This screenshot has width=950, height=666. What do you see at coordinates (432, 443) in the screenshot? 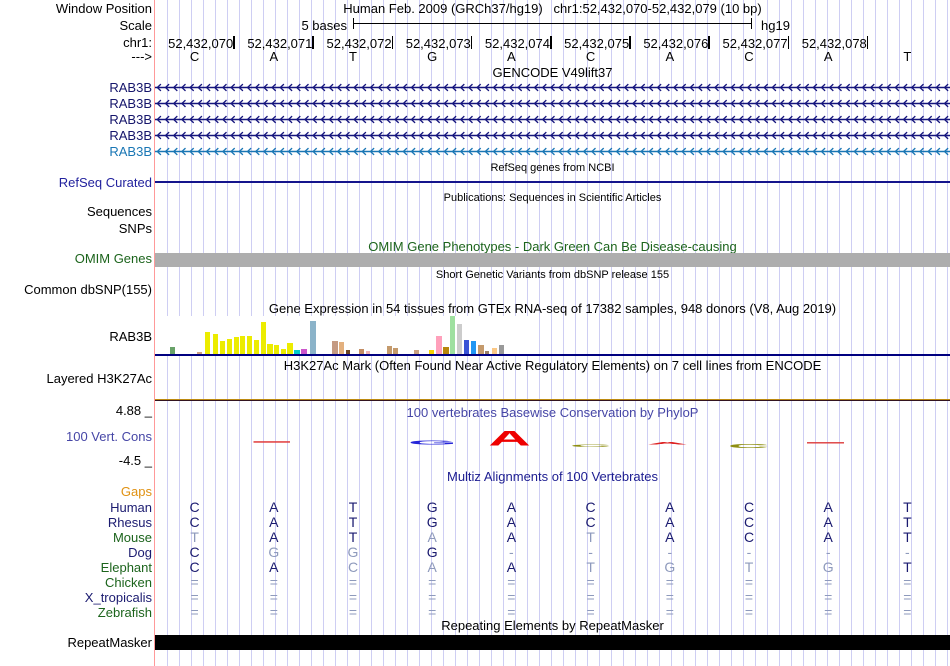
I see `svg-text: G` at bounding box center [432, 443].